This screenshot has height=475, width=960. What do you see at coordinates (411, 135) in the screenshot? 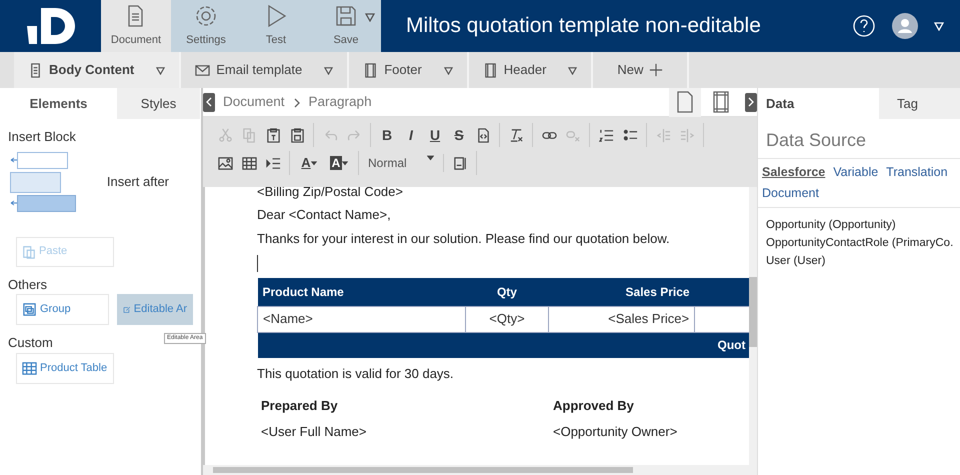
I see `italic-button: I` at bounding box center [411, 135].